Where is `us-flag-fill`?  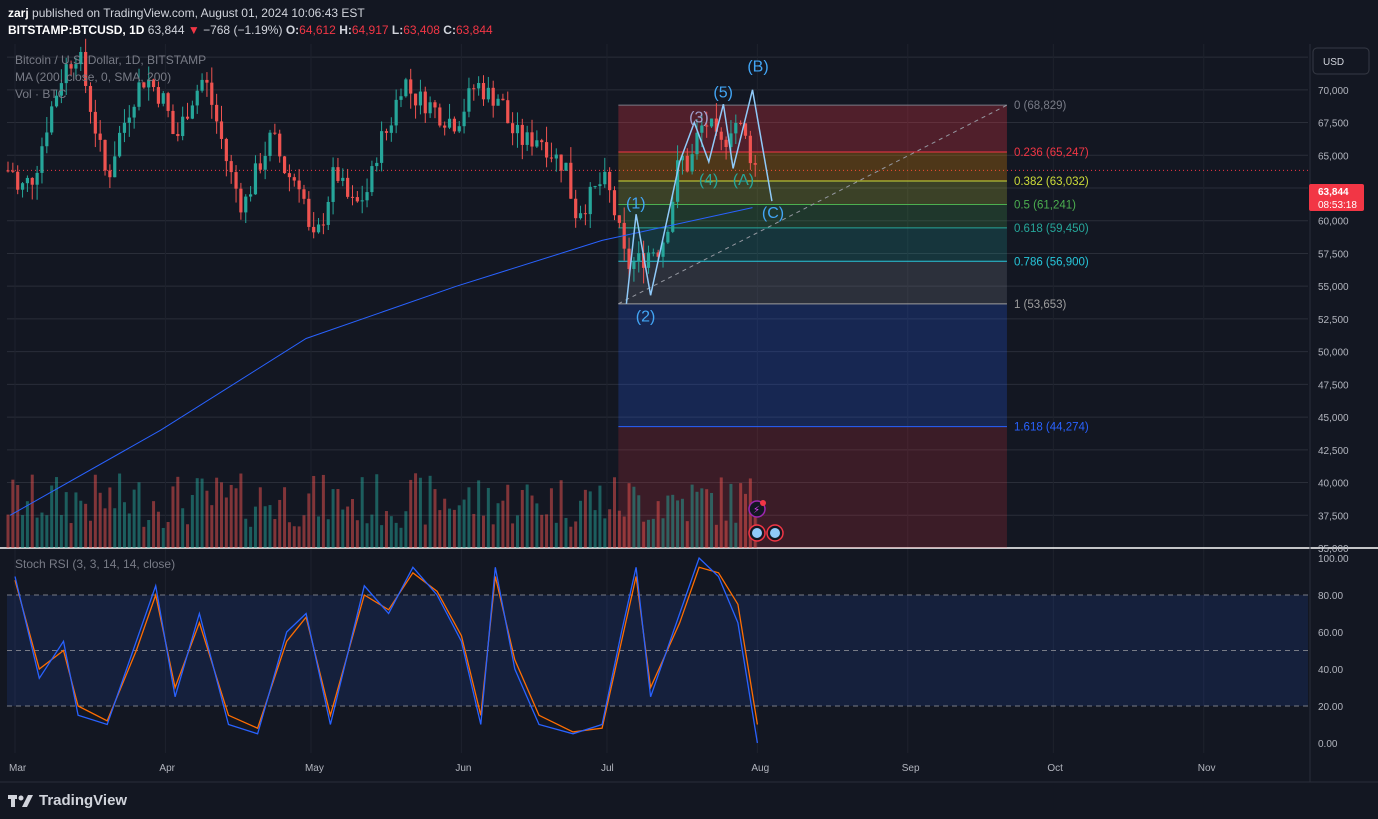 us-flag-fill is located at coordinates (775, 533).